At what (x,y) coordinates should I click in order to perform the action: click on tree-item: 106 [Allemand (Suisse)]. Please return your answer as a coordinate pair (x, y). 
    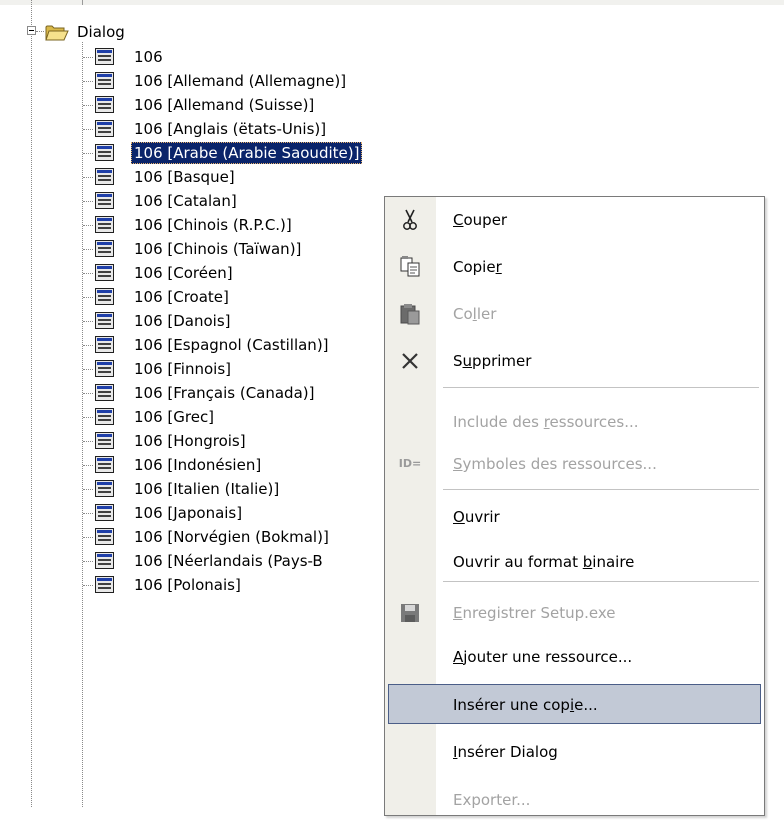
    Looking at the image, I should click on (220, 105).